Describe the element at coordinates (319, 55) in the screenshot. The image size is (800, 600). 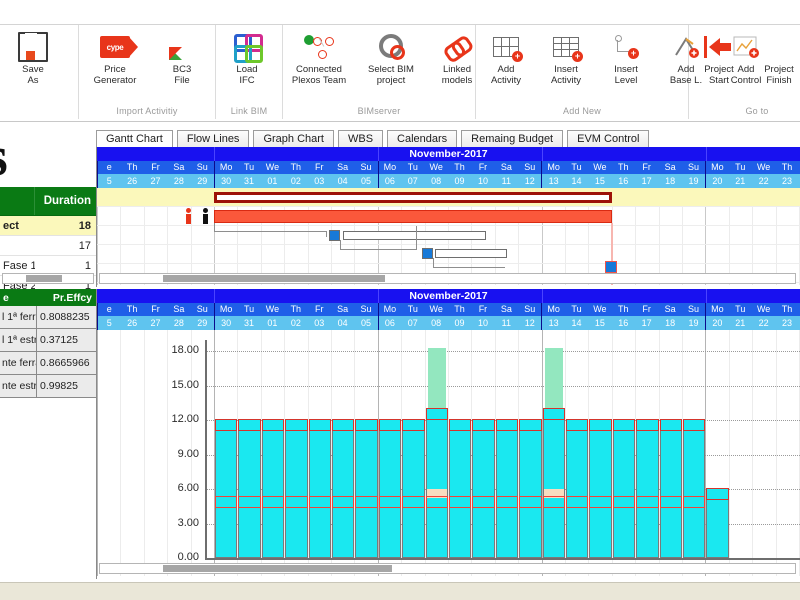
I see `connected-plexos-team-button: Connected Plexos Team` at that location.